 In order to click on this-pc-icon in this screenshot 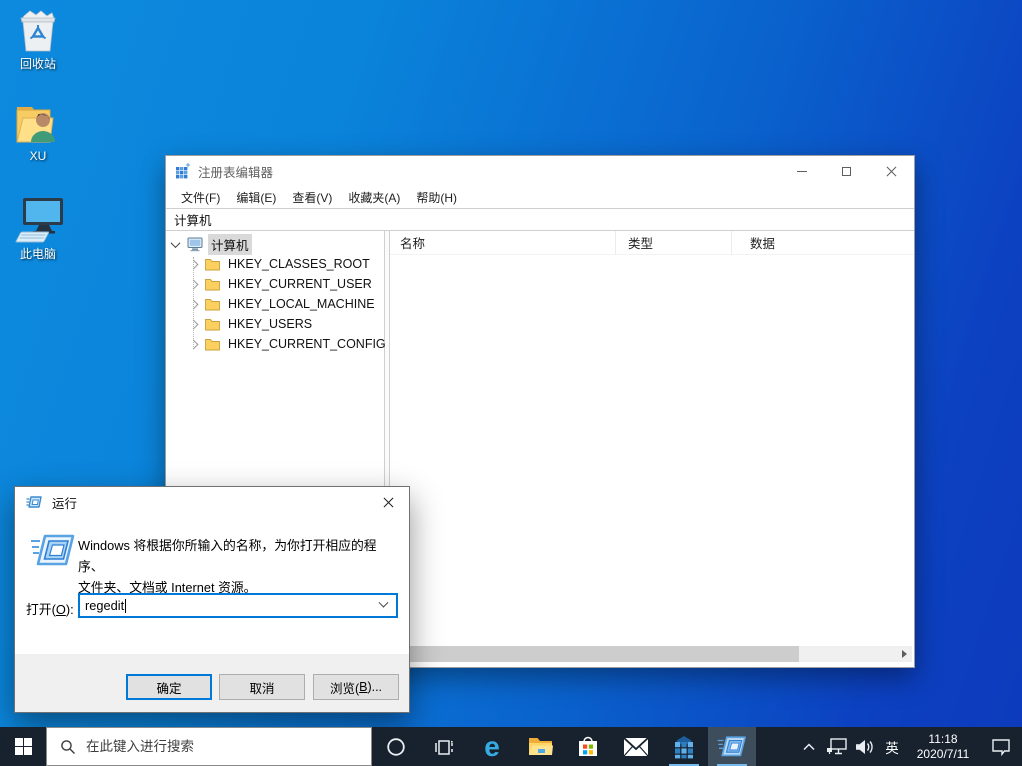, I will do `click(38, 220)`.